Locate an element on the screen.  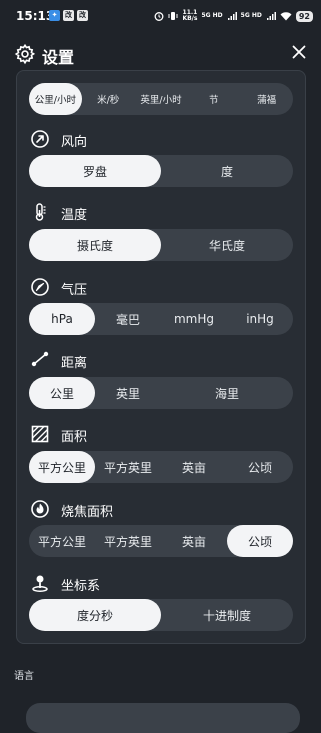
page-title: 设置 is located at coordinates (58, 57).